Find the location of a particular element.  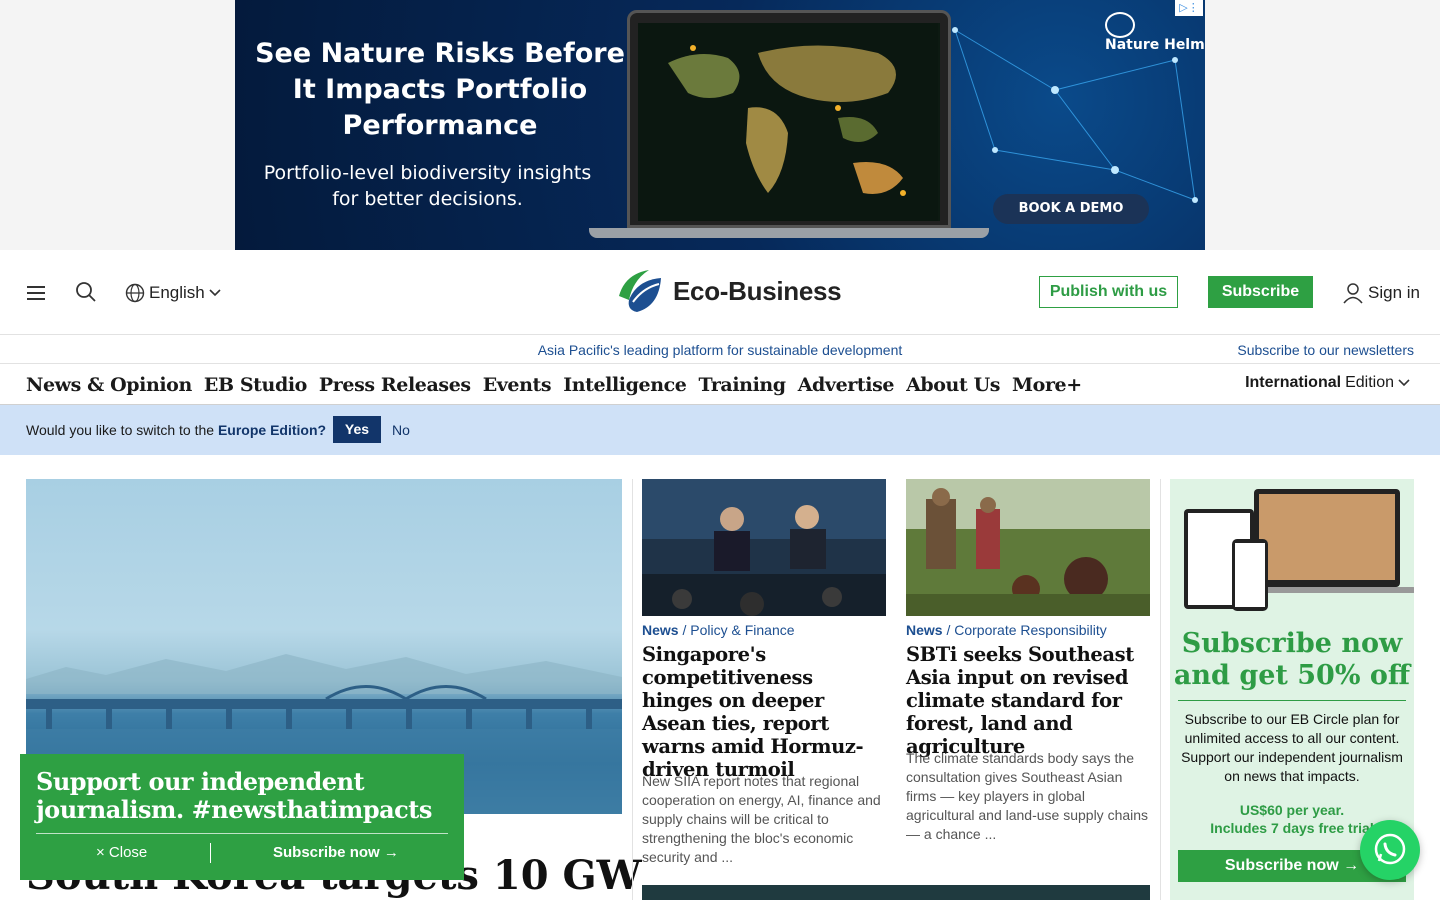

palm-oil-harvest-photo is located at coordinates (1028, 547).